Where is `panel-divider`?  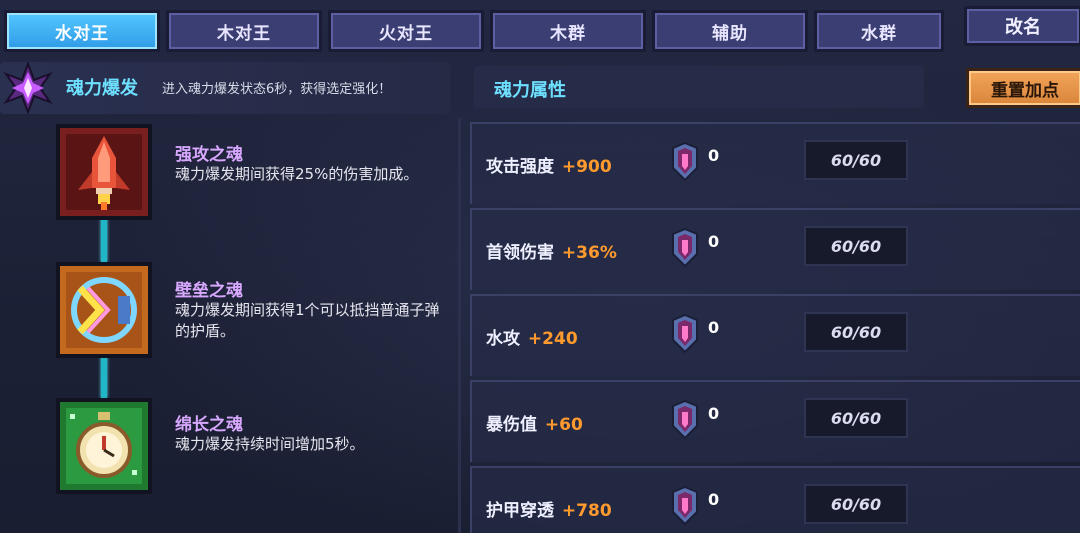
panel-divider is located at coordinates (459, 325).